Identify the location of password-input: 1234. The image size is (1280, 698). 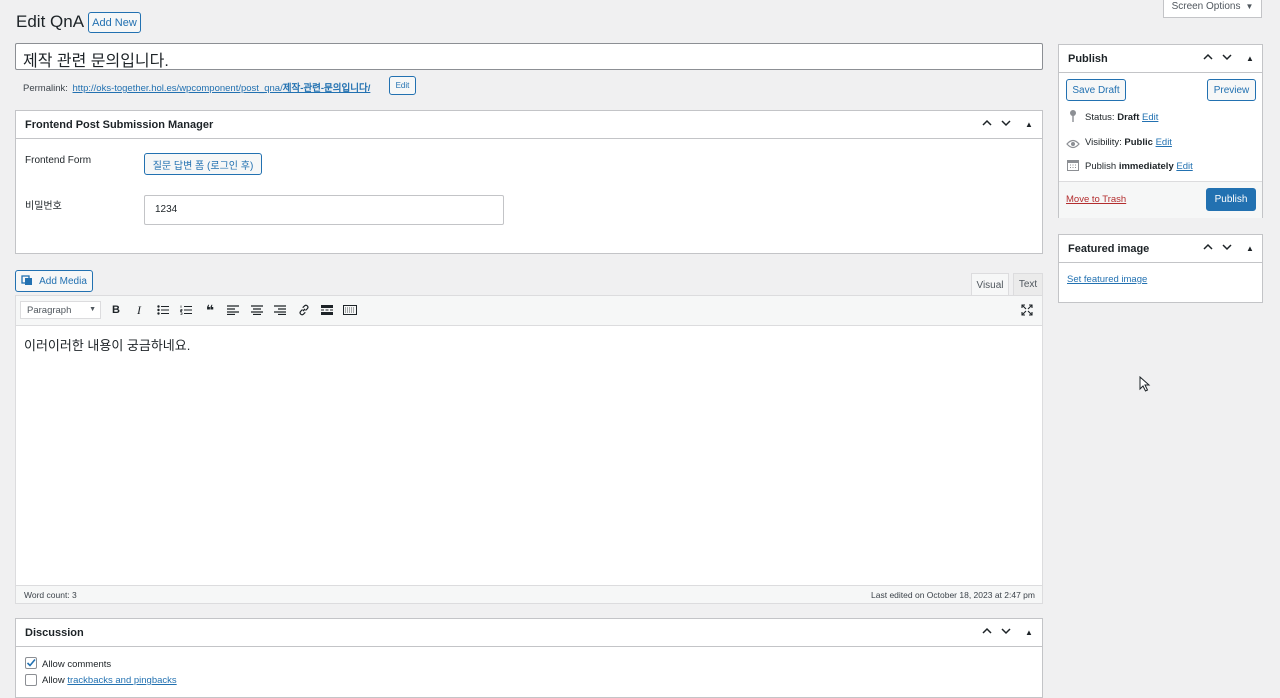
(324, 210).